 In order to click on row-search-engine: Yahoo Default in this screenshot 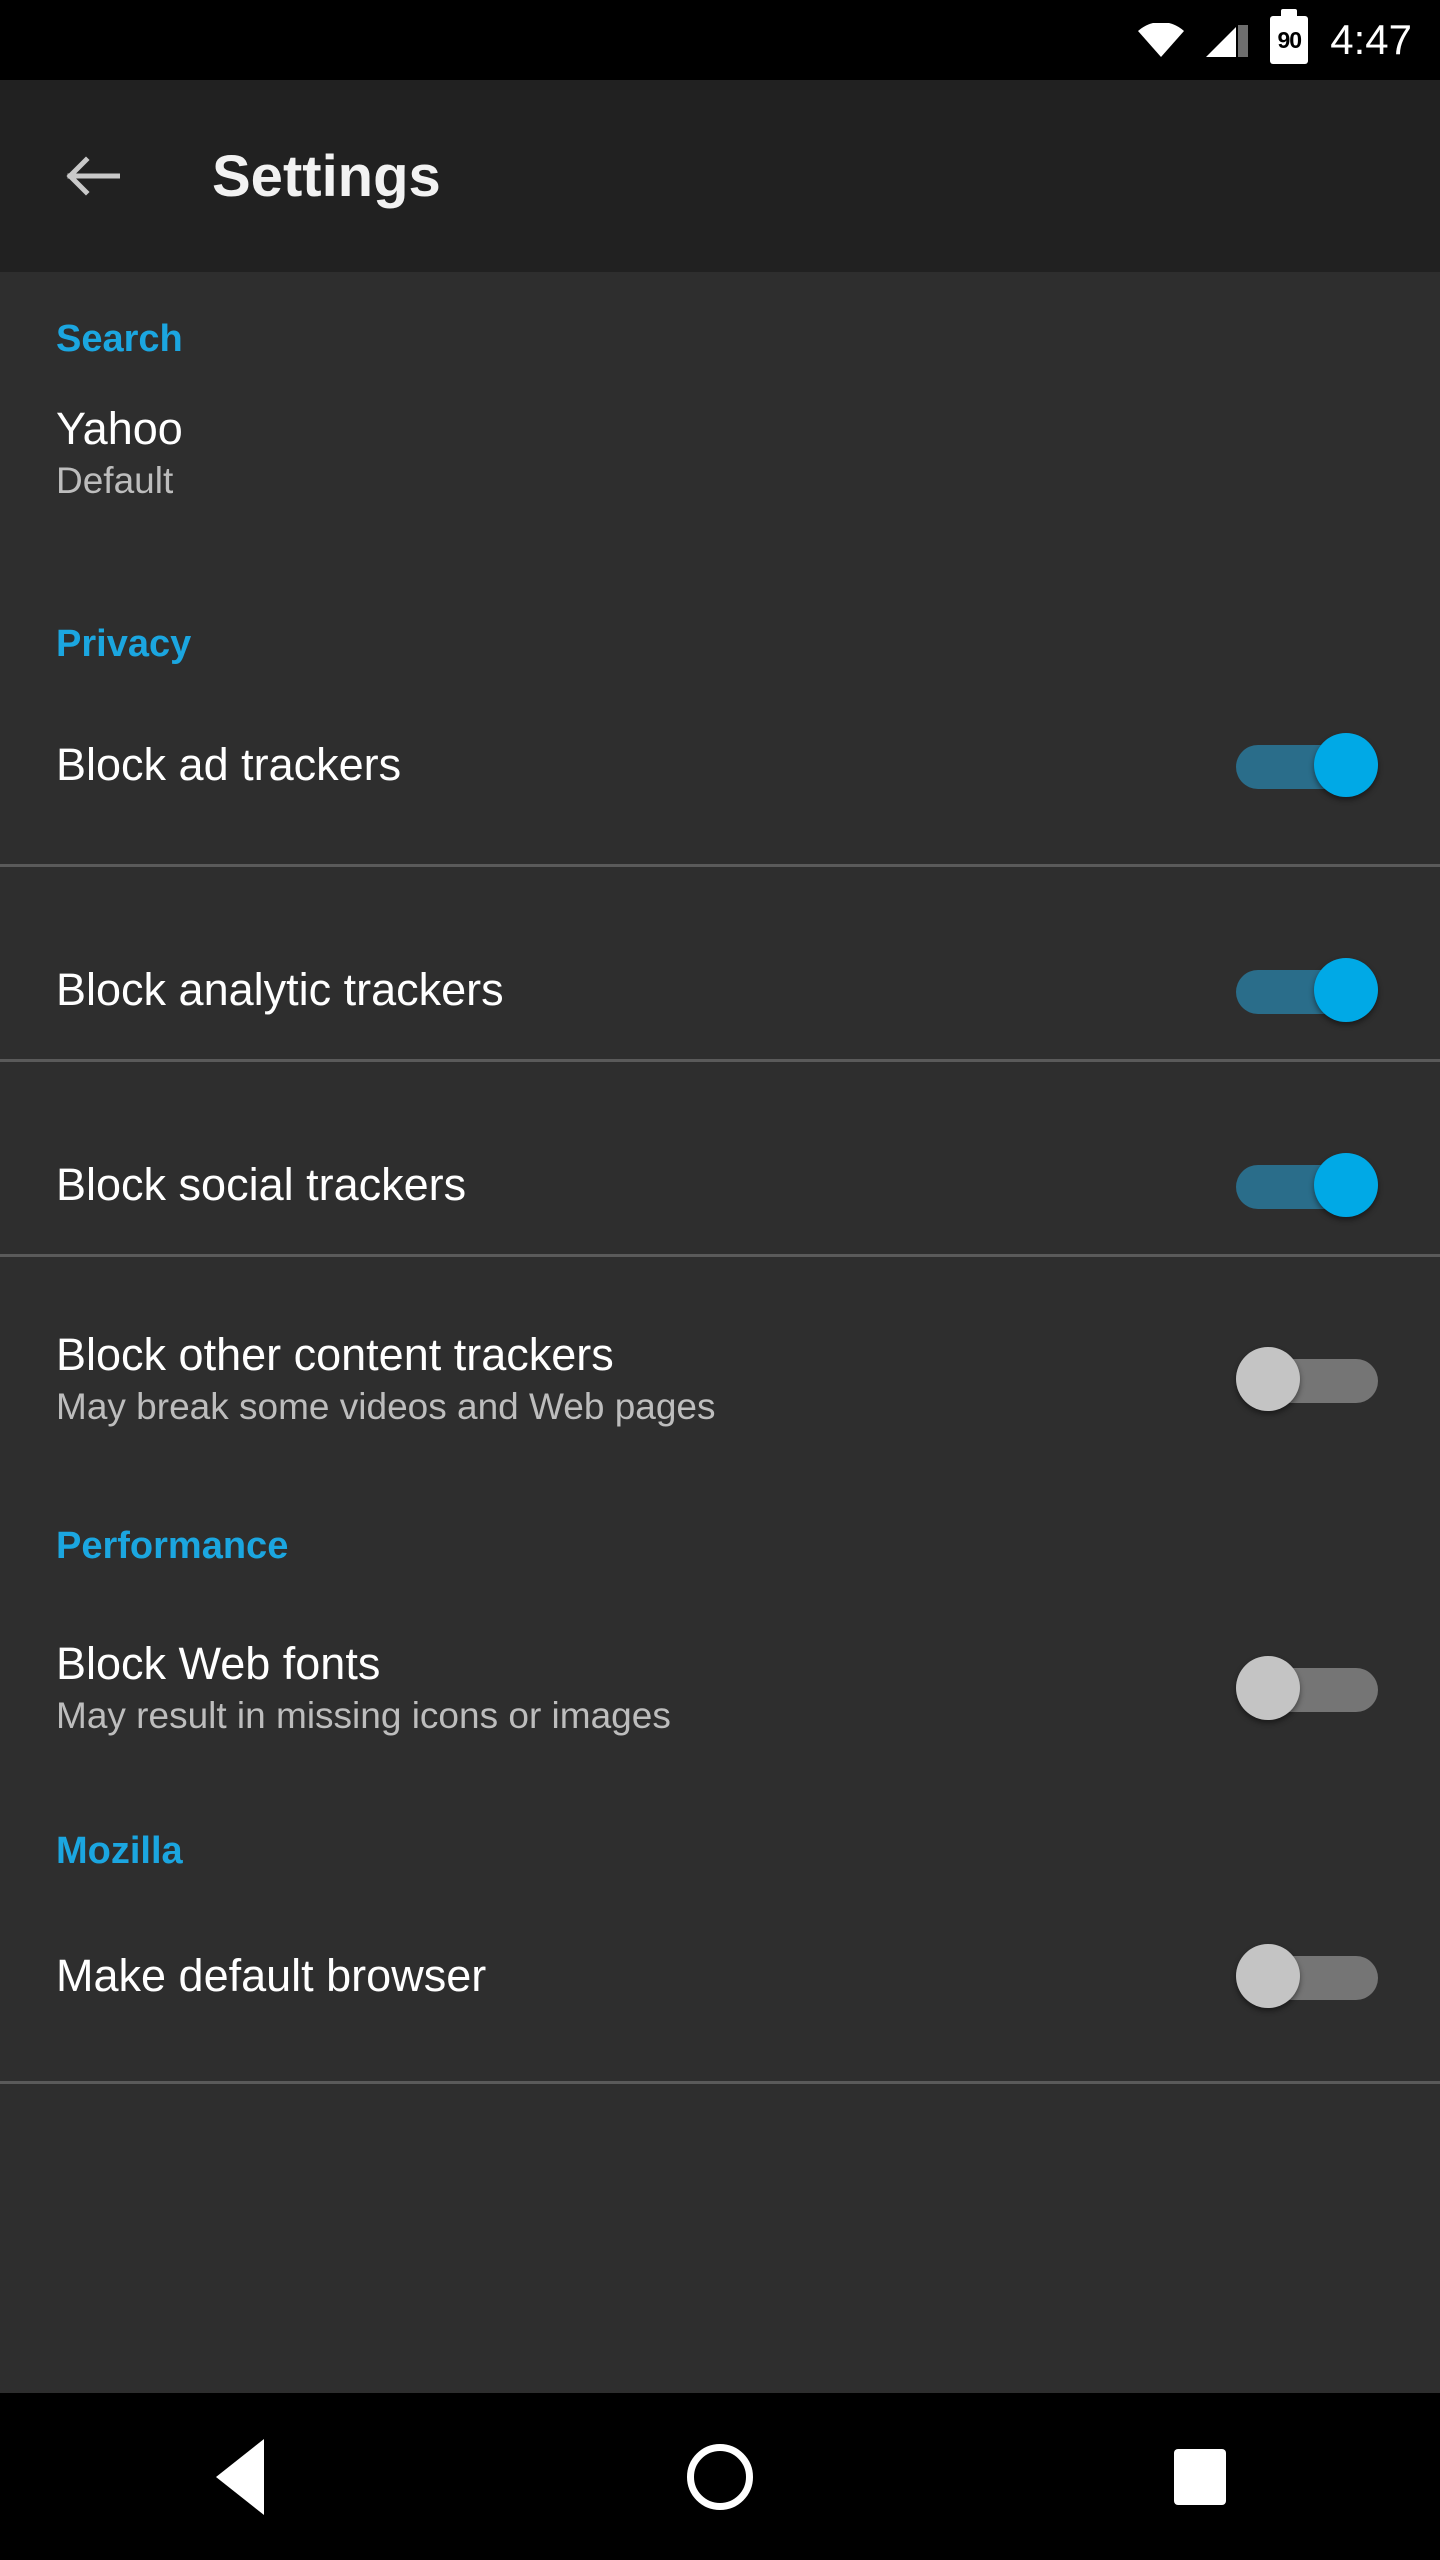, I will do `click(720, 436)`.